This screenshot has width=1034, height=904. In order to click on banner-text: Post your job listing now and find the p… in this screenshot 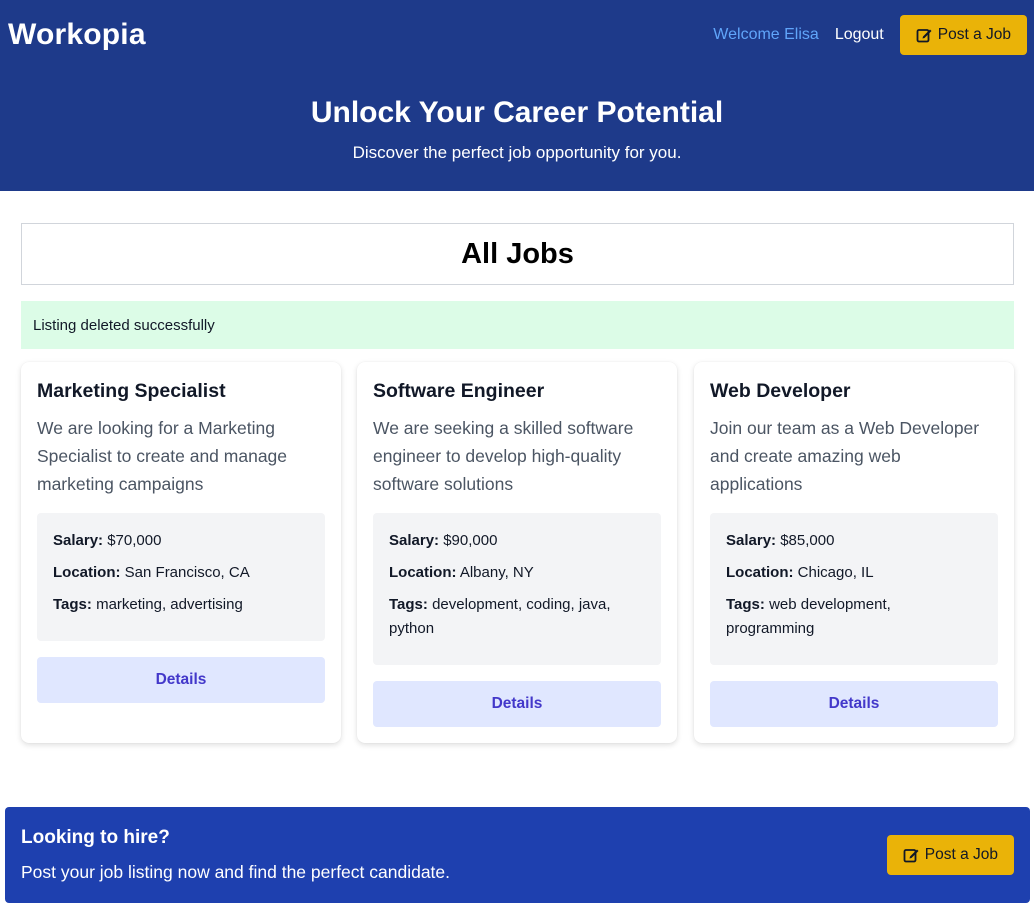, I will do `click(236, 872)`.